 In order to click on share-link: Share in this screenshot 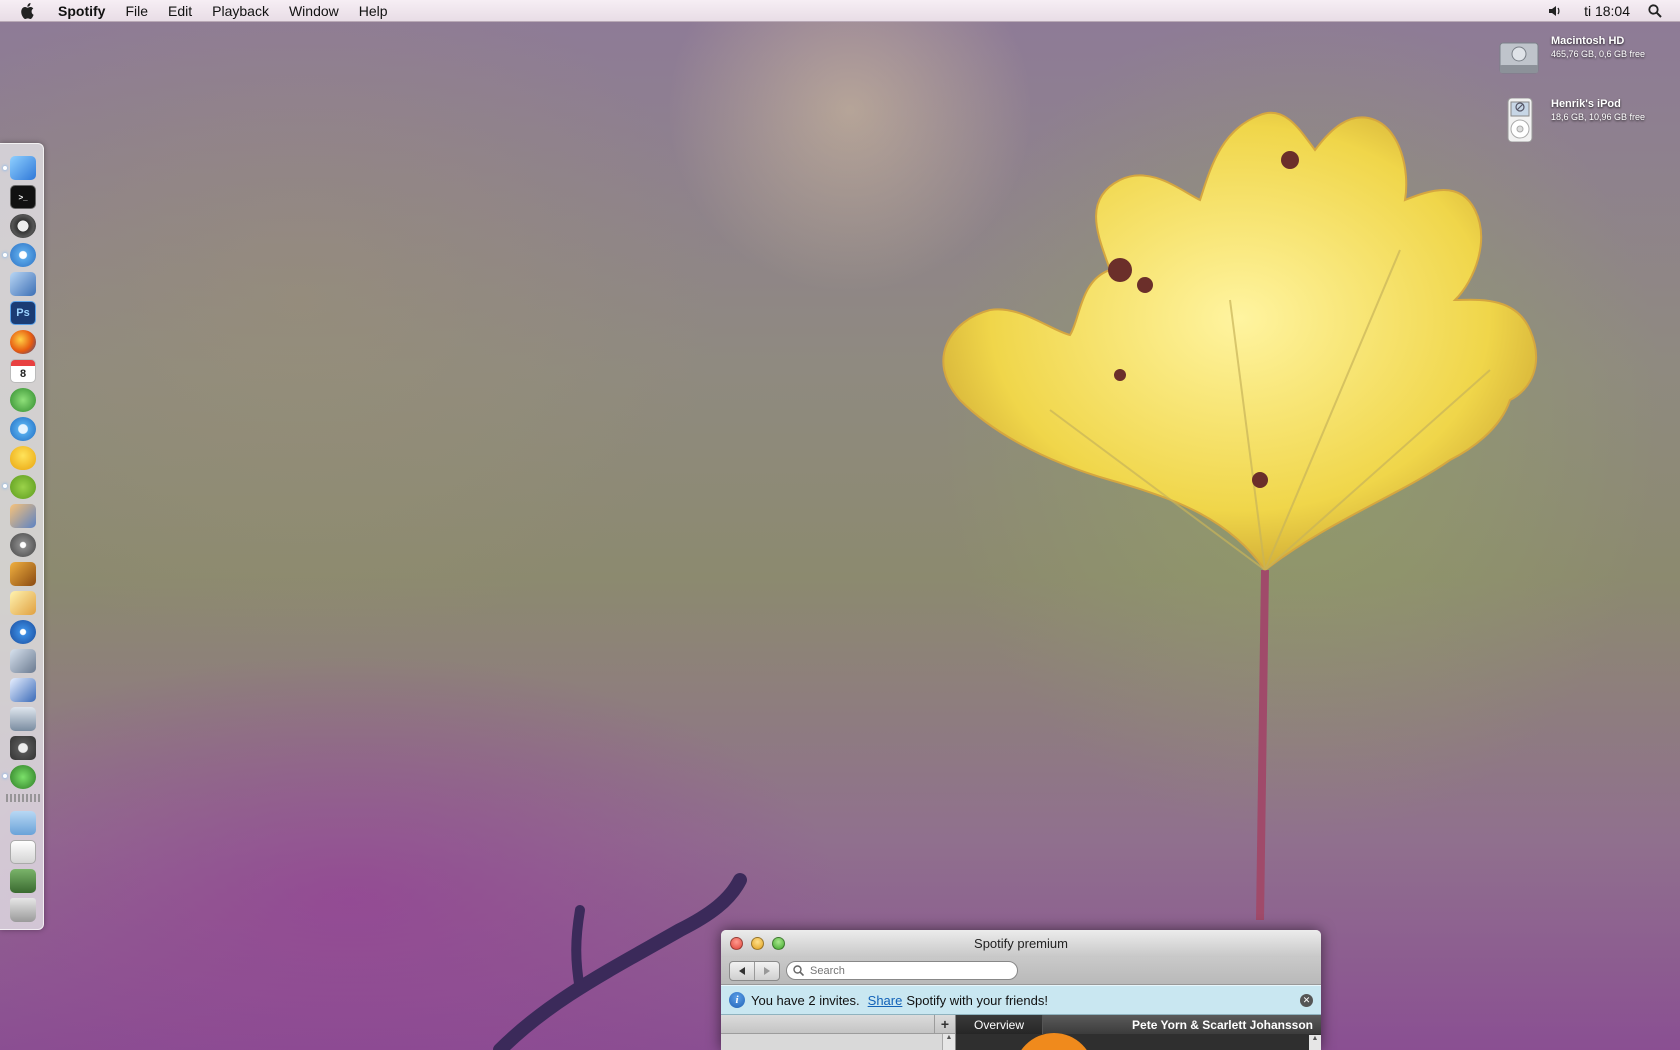, I will do `click(885, 1000)`.